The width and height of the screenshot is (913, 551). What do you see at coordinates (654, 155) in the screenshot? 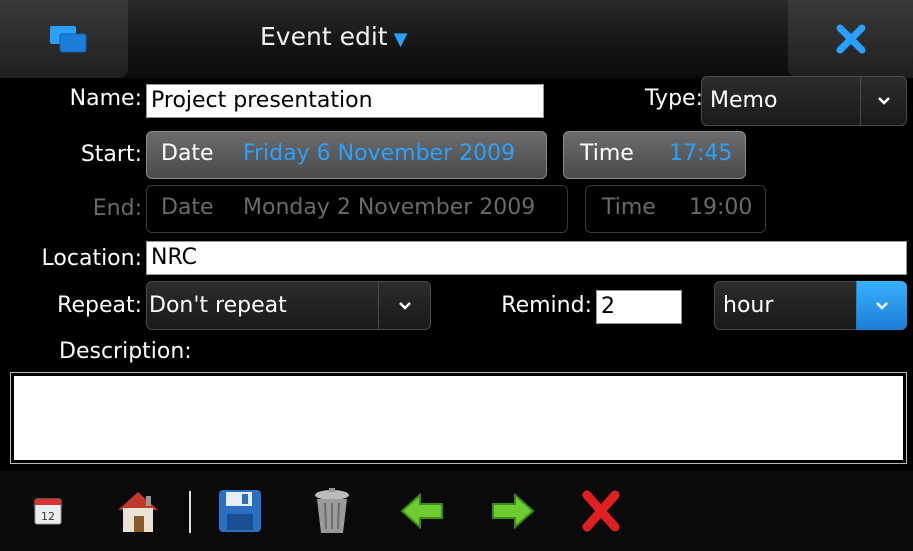
I see `start-time-picker: Time 17:45` at bounding box center [654, 155].